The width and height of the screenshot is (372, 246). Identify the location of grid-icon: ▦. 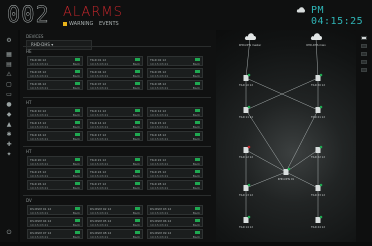
(9, 55).